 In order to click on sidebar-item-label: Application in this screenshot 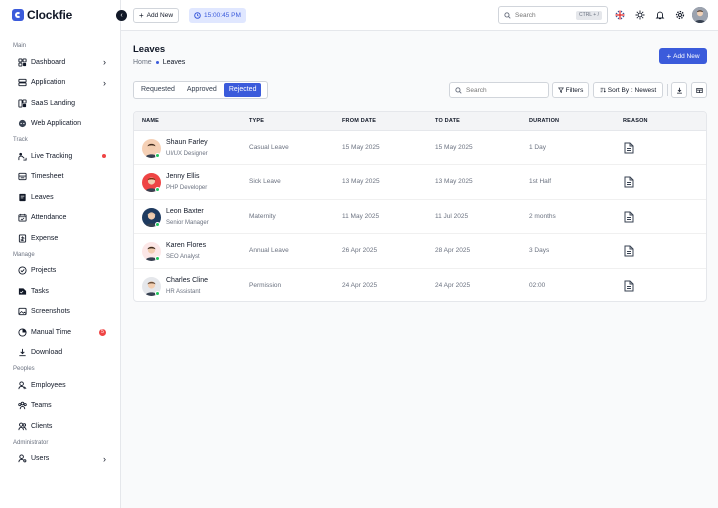, I will do `click(48, 83)`.